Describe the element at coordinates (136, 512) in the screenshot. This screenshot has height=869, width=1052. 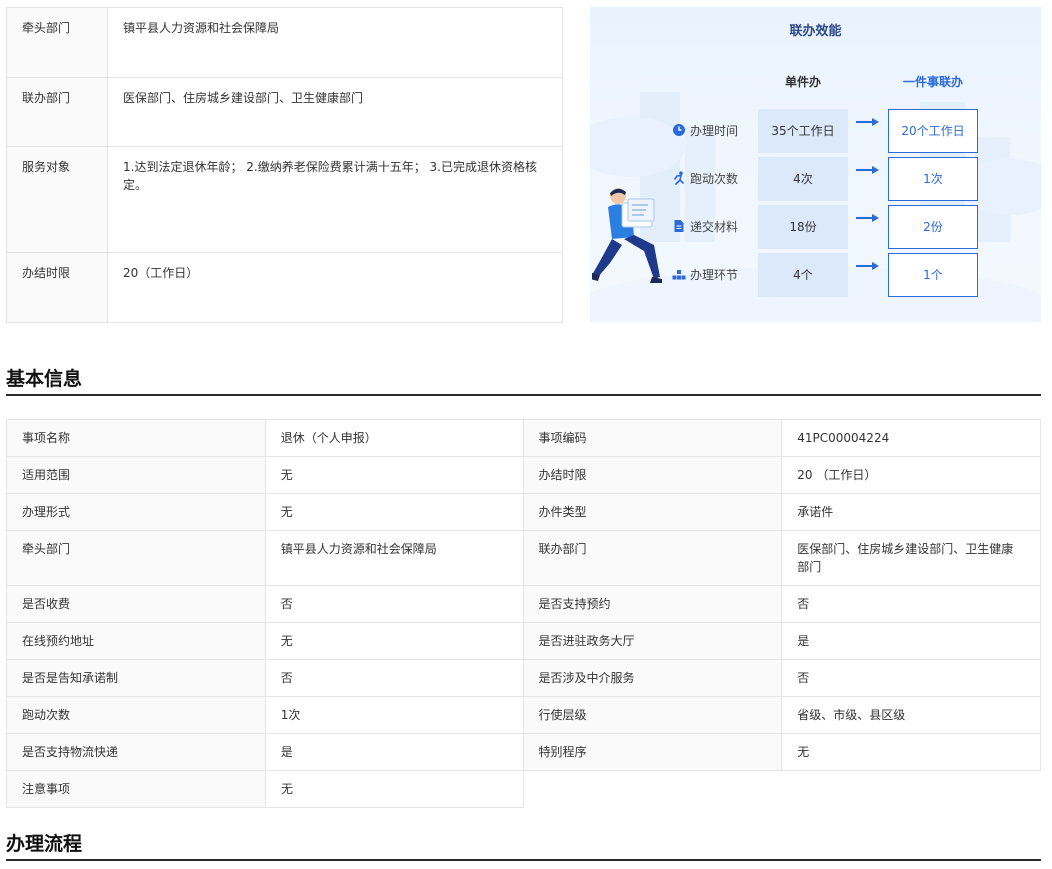
I see `info-label: 办理形式` at that location.